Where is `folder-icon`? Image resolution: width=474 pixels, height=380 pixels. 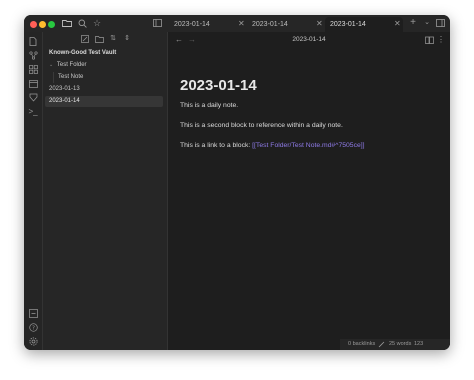
folder-icon is located at coordinates (67, 24).